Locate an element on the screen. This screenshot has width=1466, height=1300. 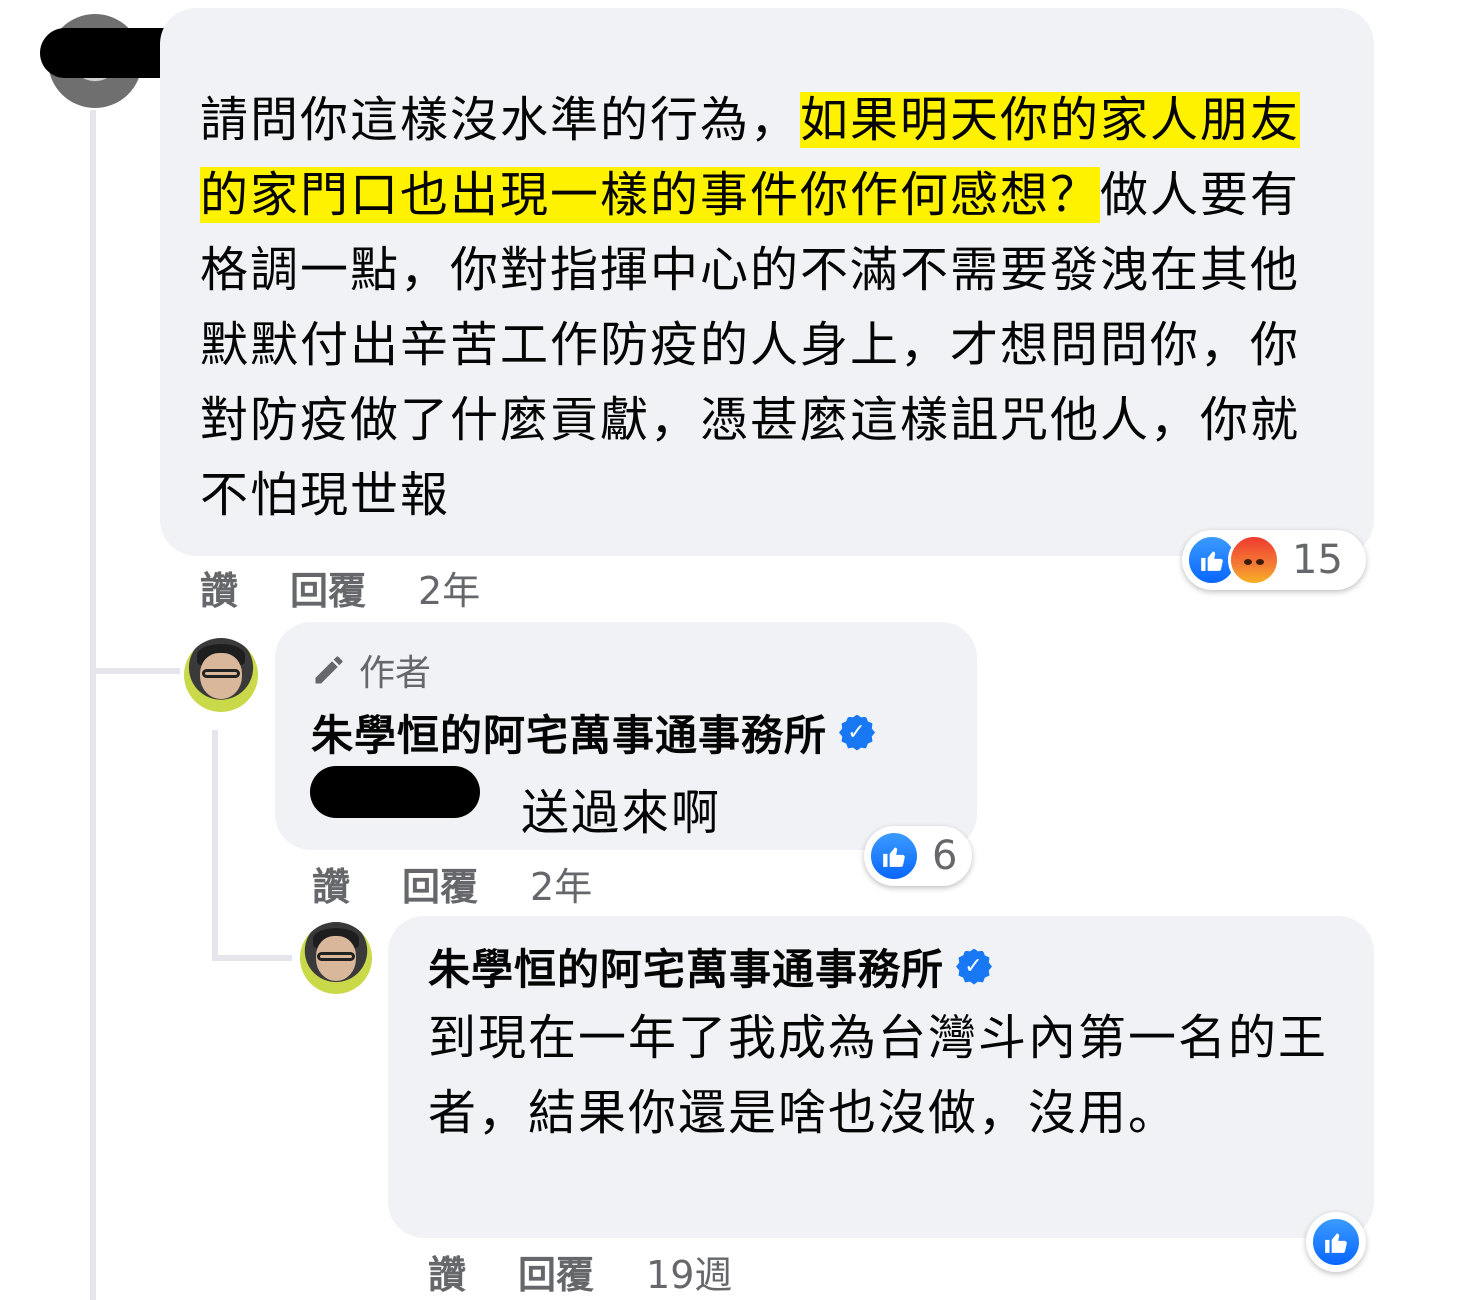
author-badge: 作者 is located at coordinates (626, 670).